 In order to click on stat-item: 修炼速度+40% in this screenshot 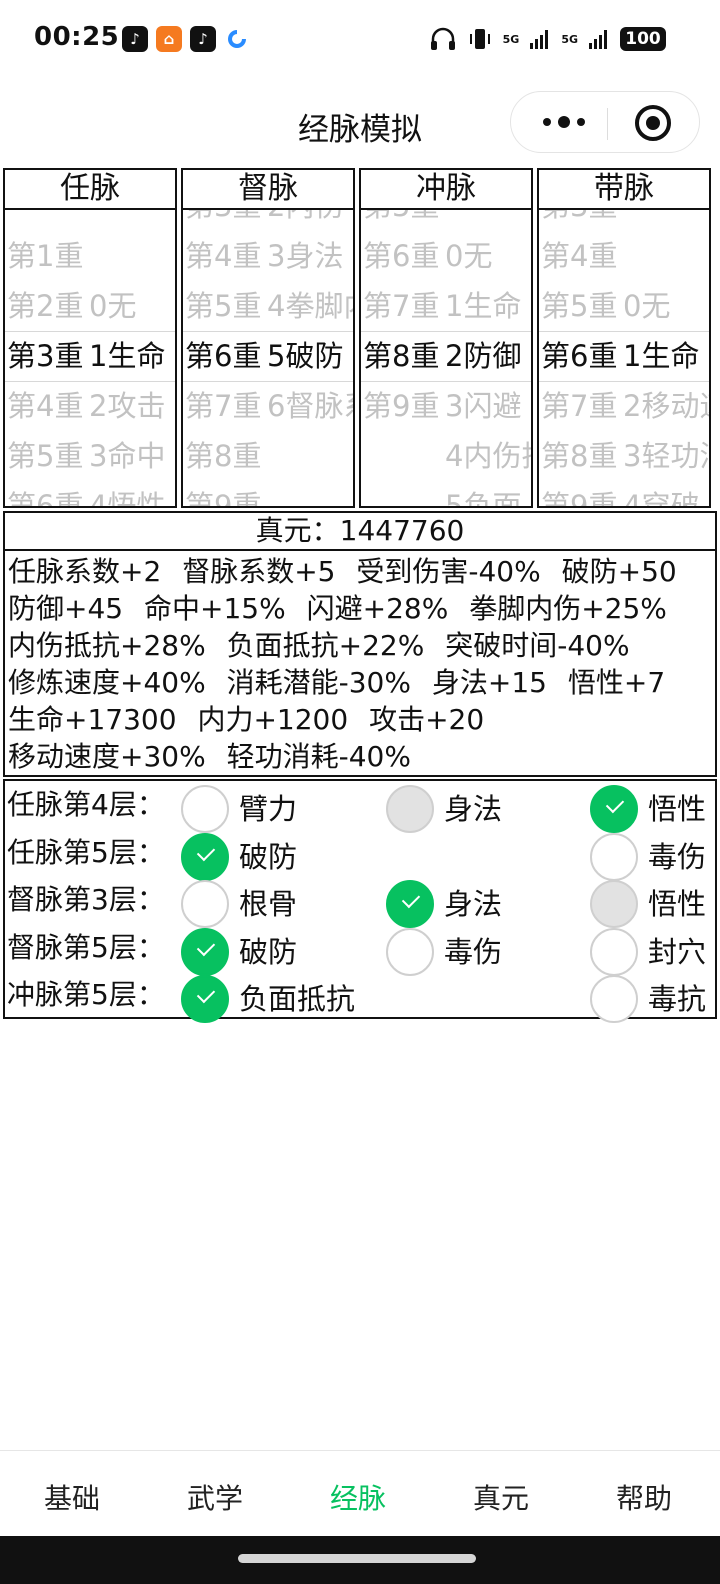, I will do `click(107, 682)`.